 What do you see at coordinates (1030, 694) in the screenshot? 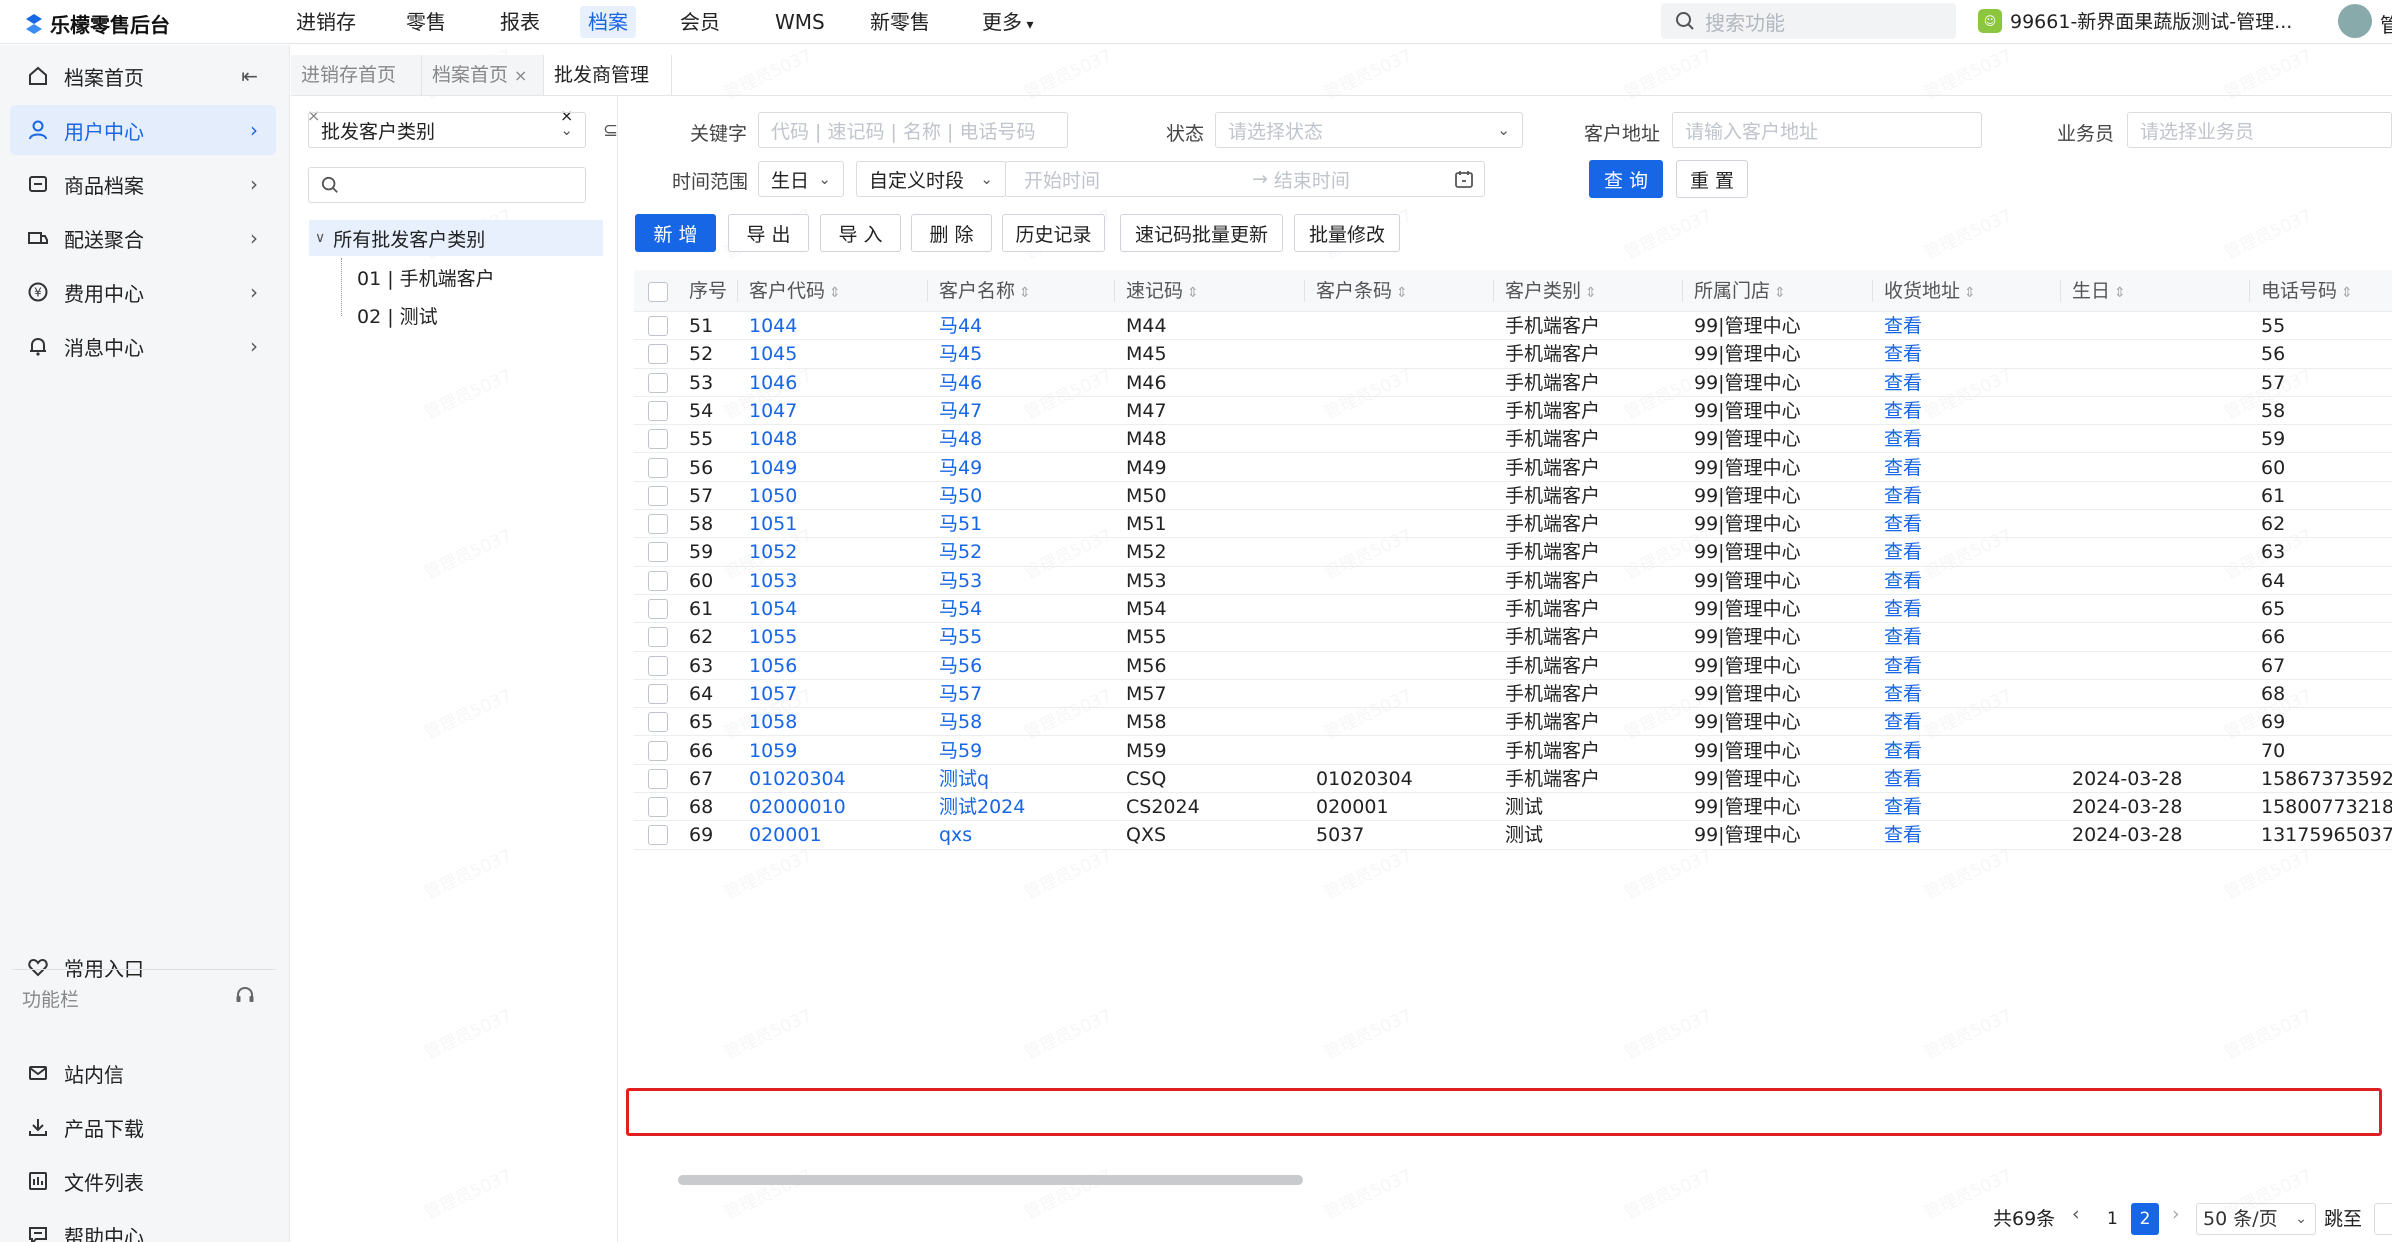
I see `cell-customer-name: 马57` at bounding box center [1030, 694].